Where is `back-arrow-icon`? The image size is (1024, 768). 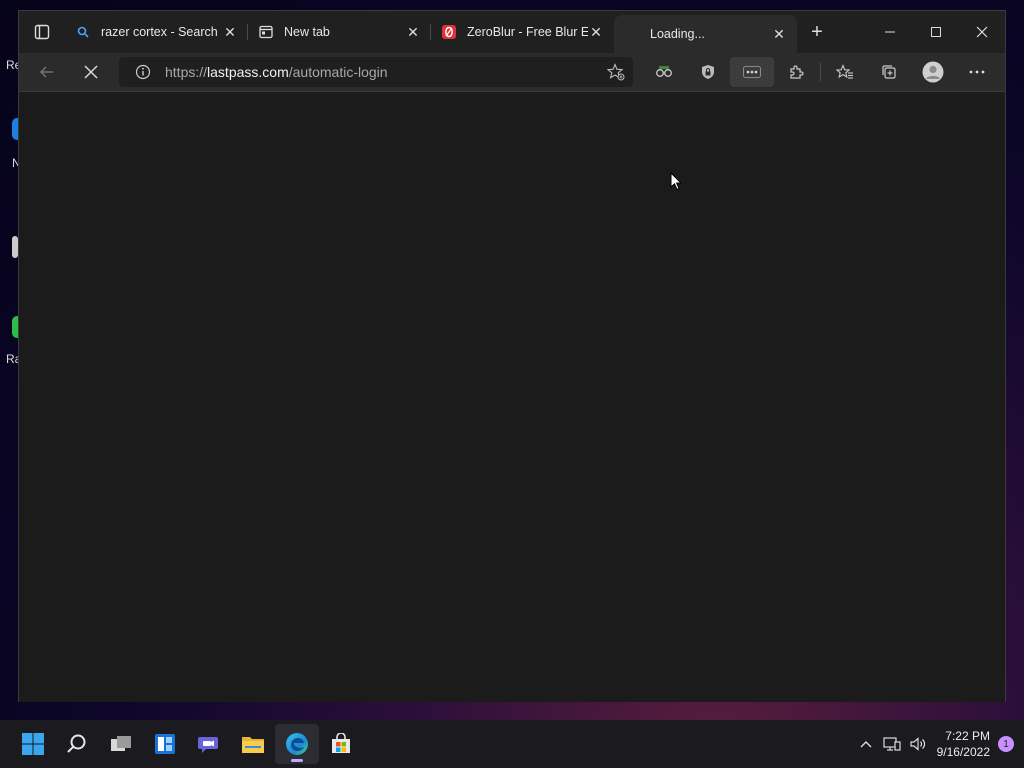 back-arrow-icon is located at coordinates (46, 72).